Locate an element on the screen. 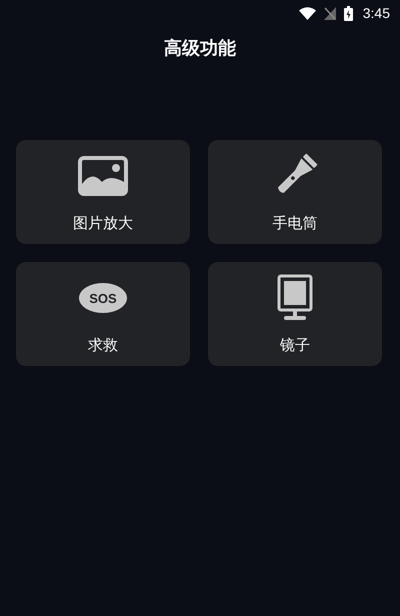  page-title: 高级功能 is located at coordinates (200, 49).